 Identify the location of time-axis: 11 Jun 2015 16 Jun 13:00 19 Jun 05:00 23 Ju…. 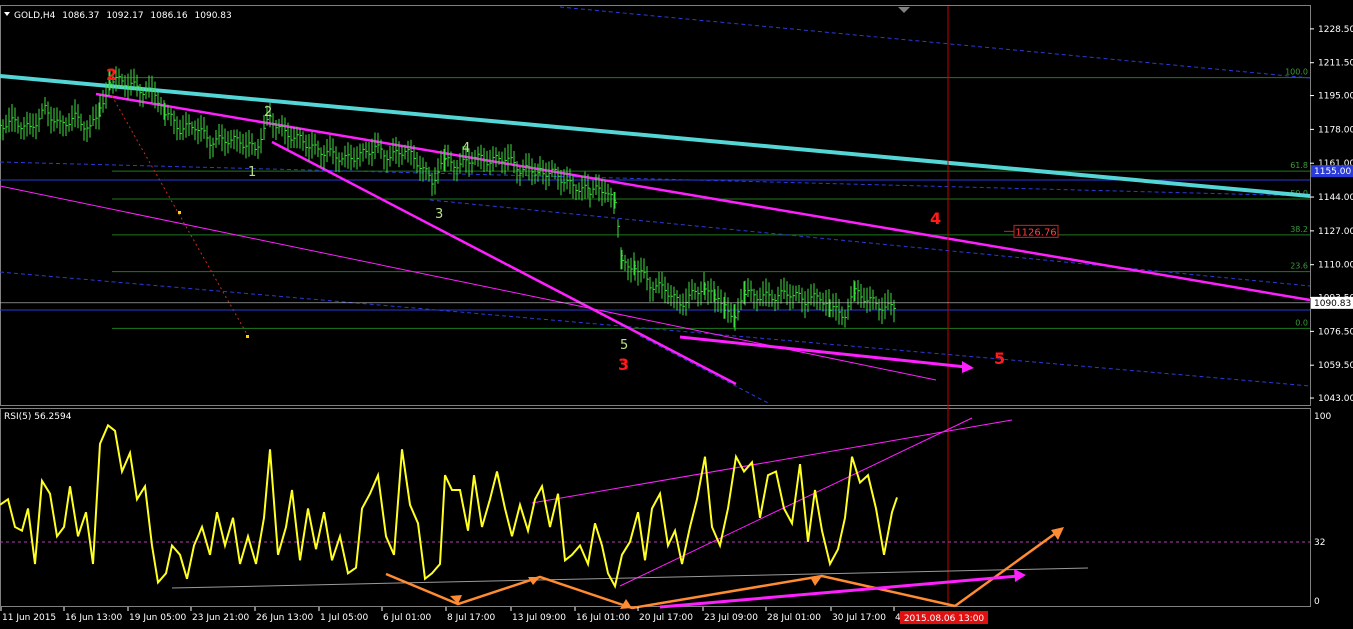
(494, 615).